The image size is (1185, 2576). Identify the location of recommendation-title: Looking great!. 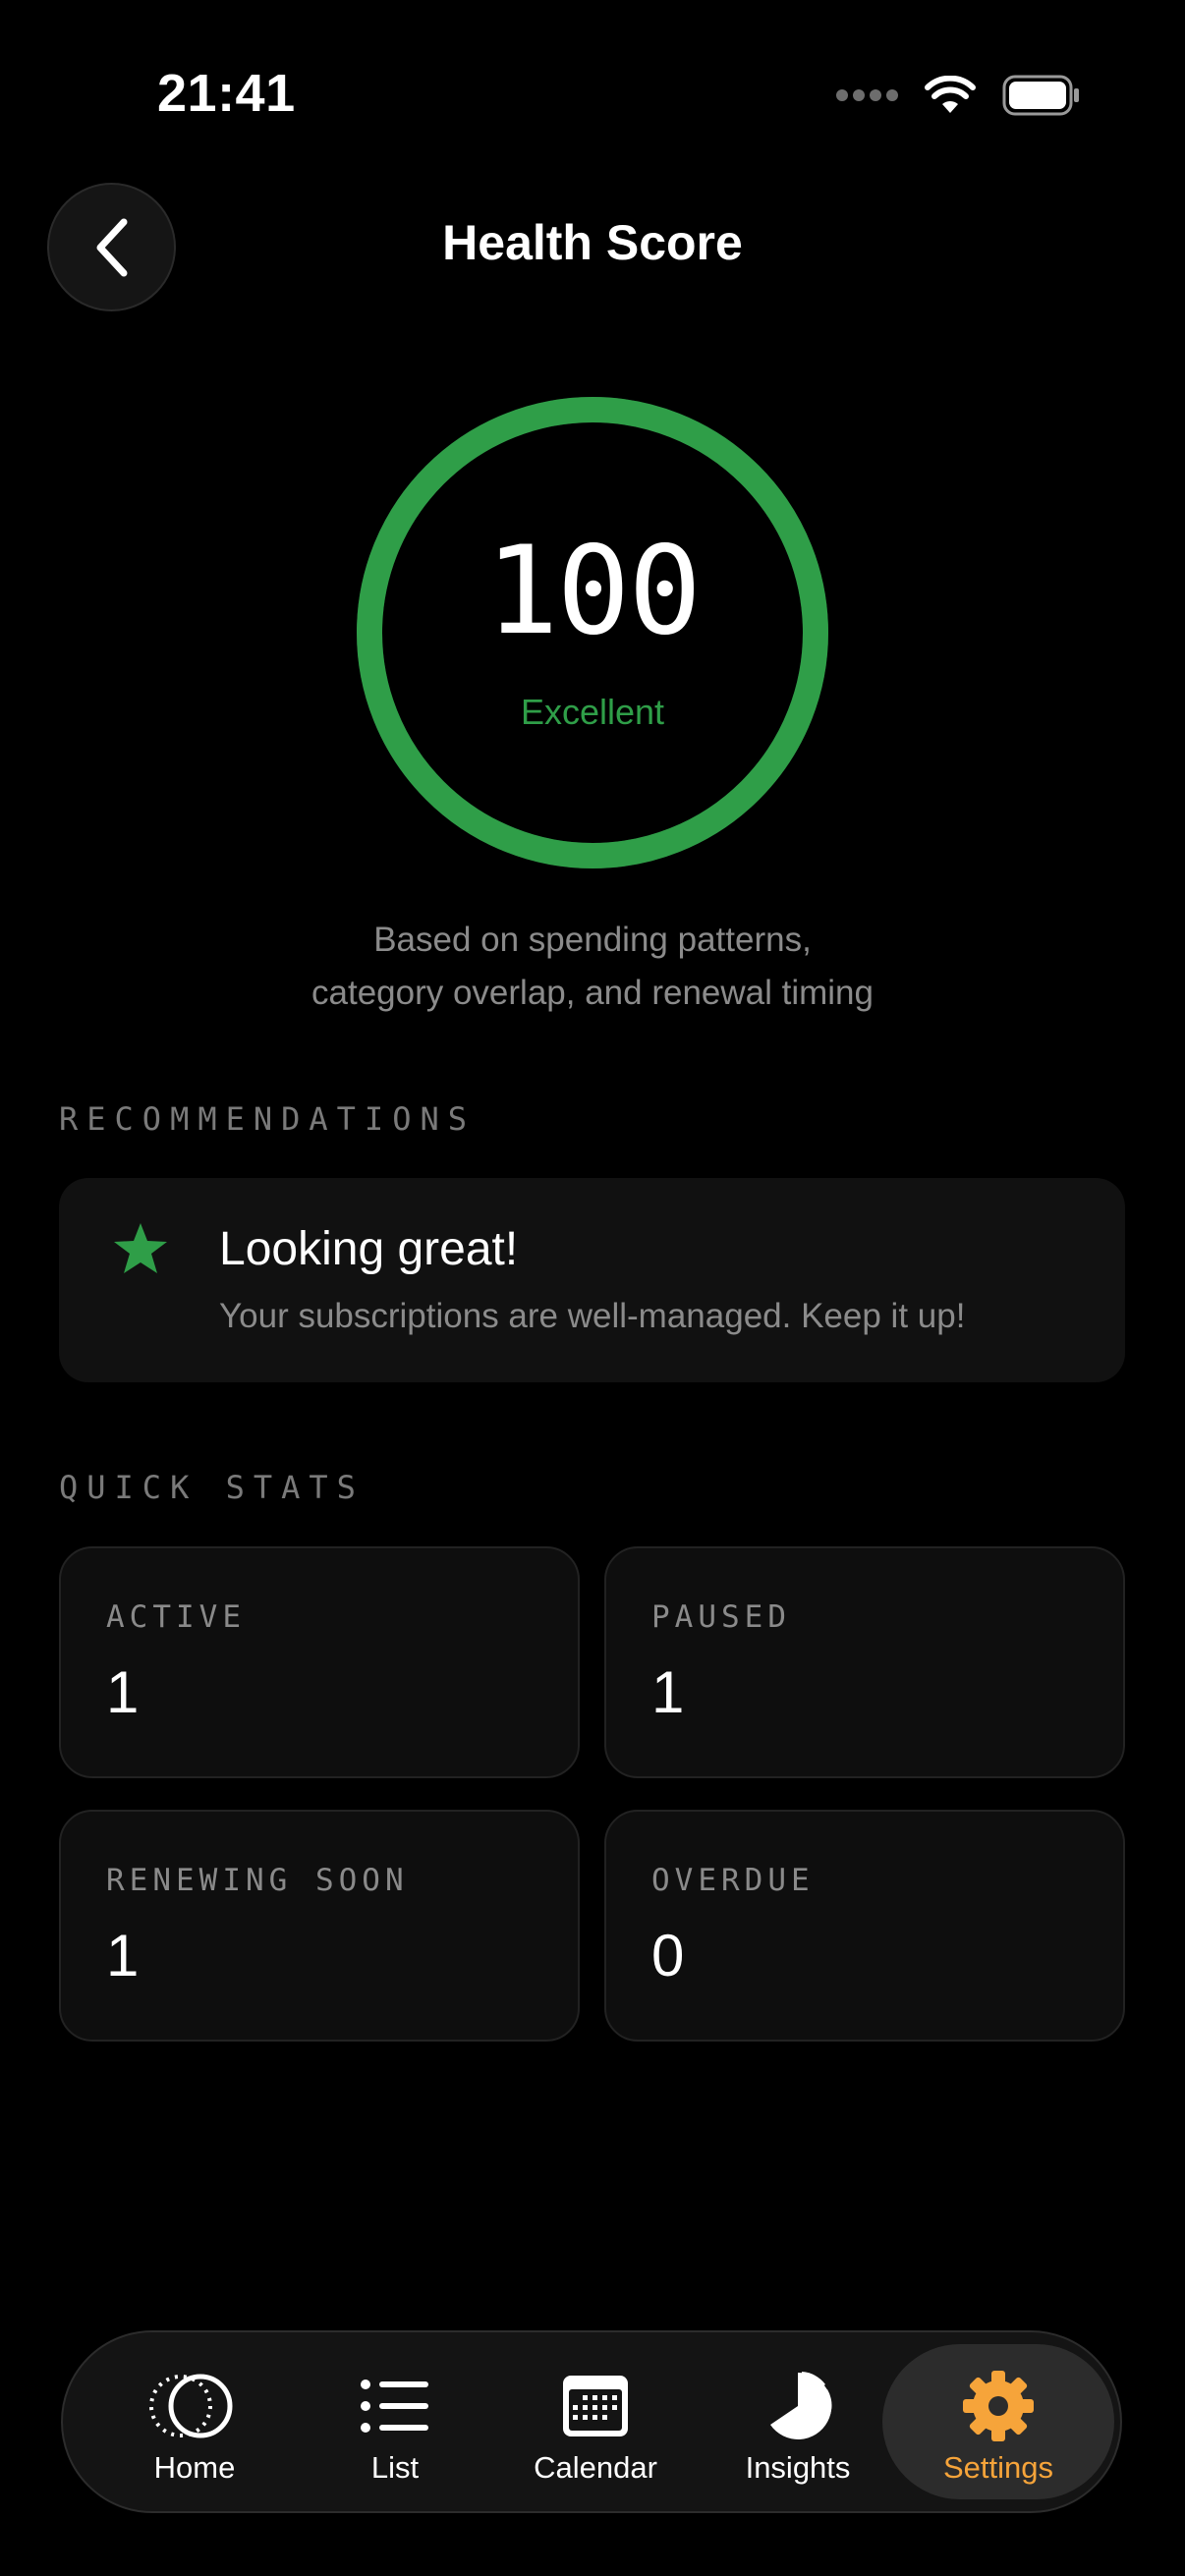
(369, 1249).